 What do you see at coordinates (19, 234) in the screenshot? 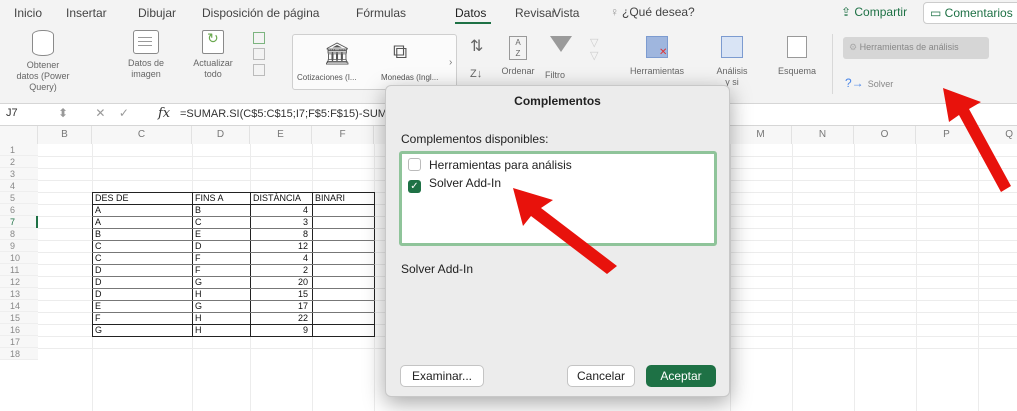
I see `row-header: 8` at bounding box center [19, 234].